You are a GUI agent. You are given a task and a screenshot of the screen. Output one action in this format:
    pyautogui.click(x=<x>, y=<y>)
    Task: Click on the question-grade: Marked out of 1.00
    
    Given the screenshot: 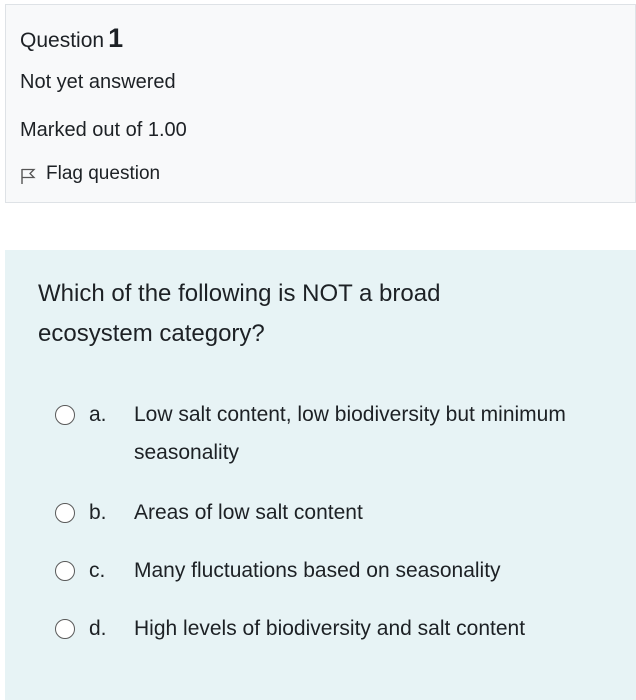 What is the action you would take?
    pyautogui.click(x=103, y=130)
    